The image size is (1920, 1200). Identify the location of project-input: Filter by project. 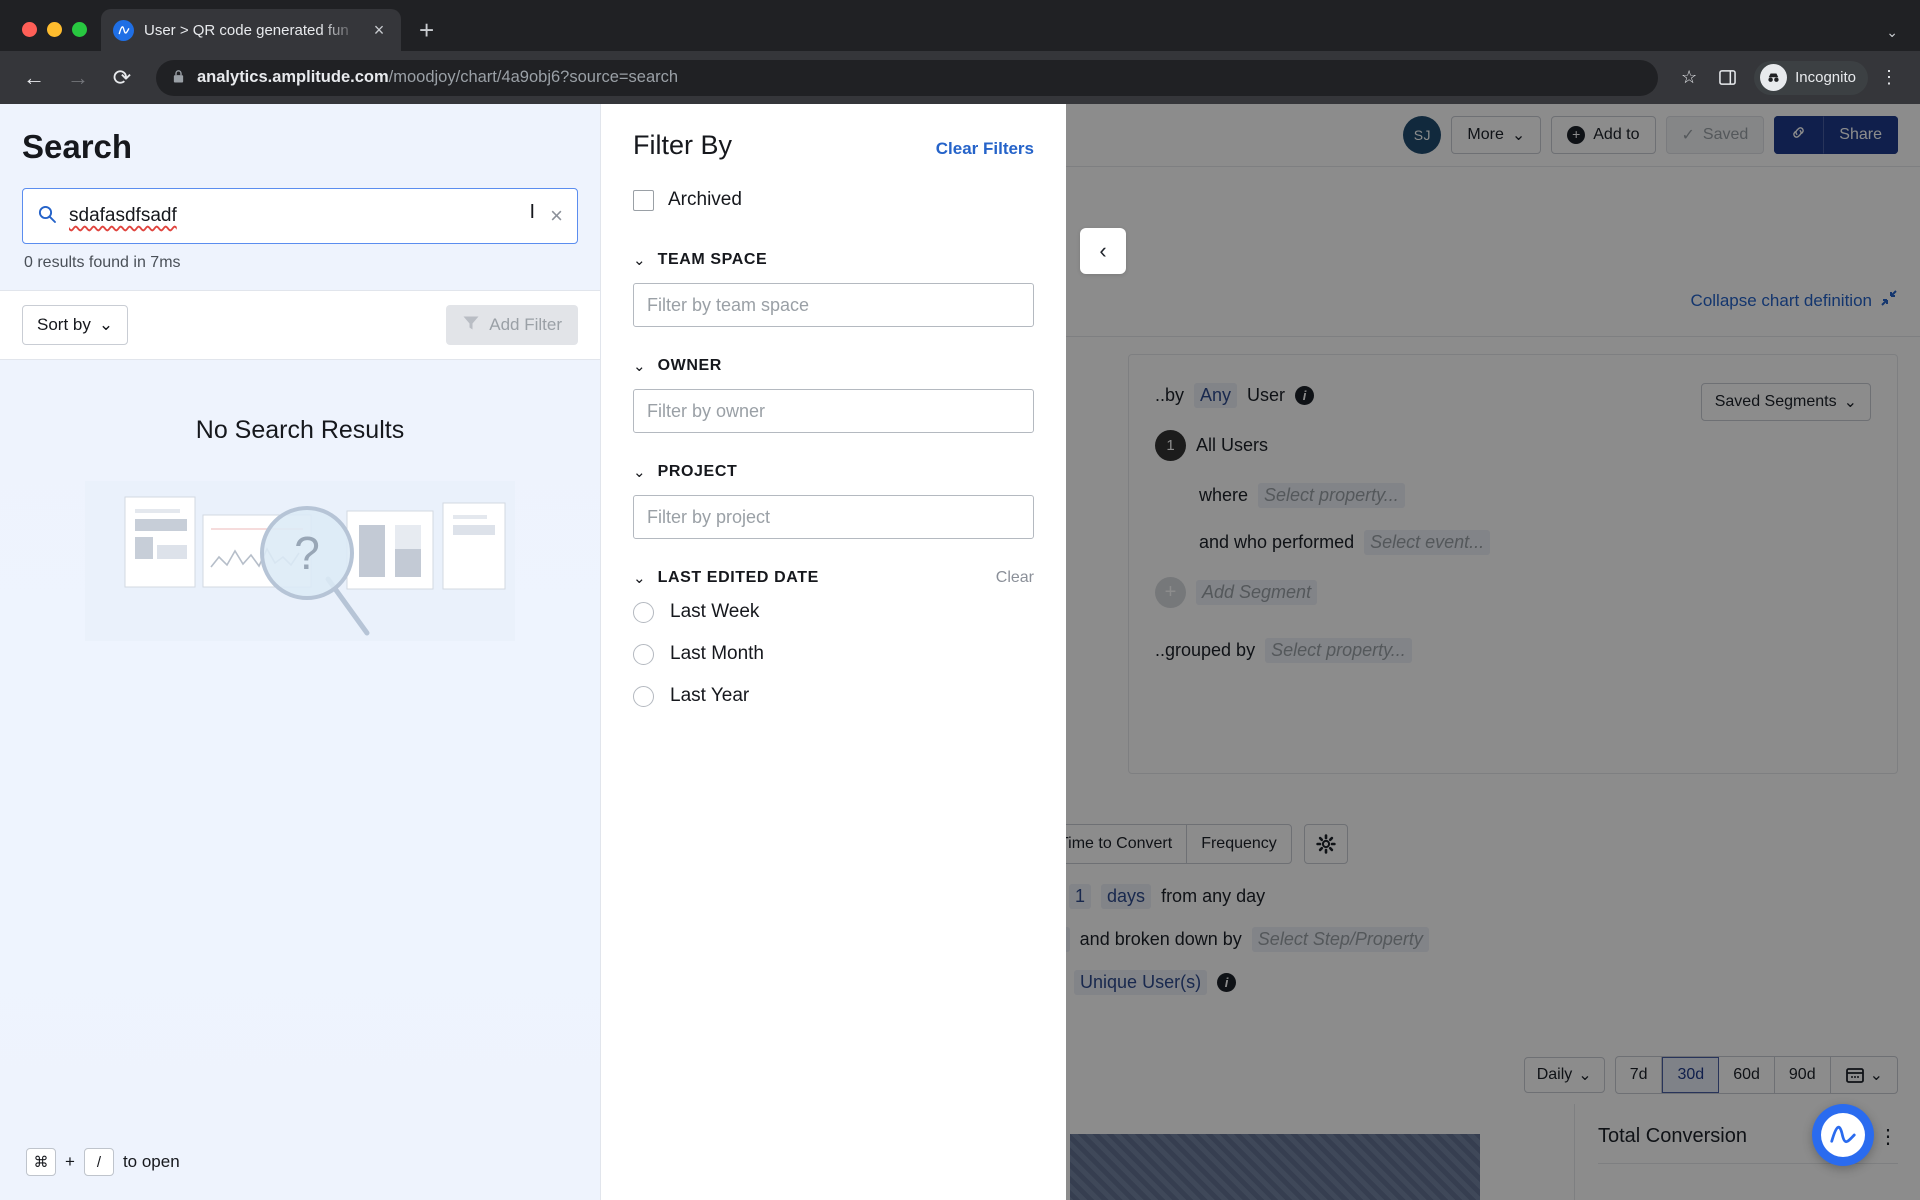
(833, 517).